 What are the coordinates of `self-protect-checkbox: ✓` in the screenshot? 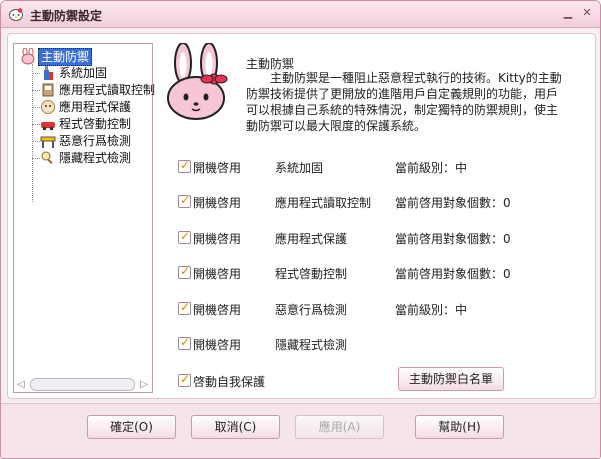 It's located at (184, 379).